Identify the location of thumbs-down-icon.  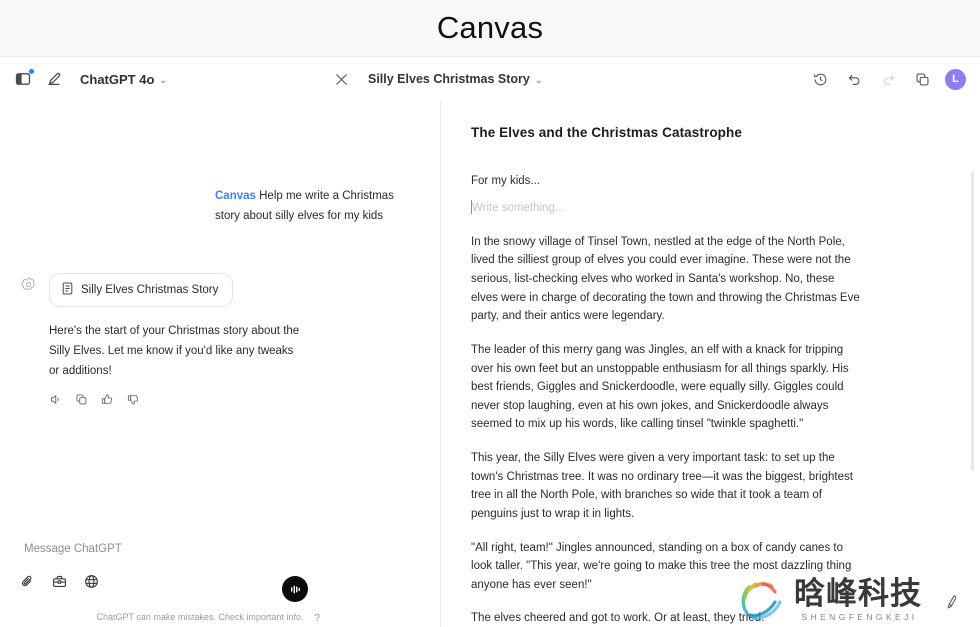
(133, 402).